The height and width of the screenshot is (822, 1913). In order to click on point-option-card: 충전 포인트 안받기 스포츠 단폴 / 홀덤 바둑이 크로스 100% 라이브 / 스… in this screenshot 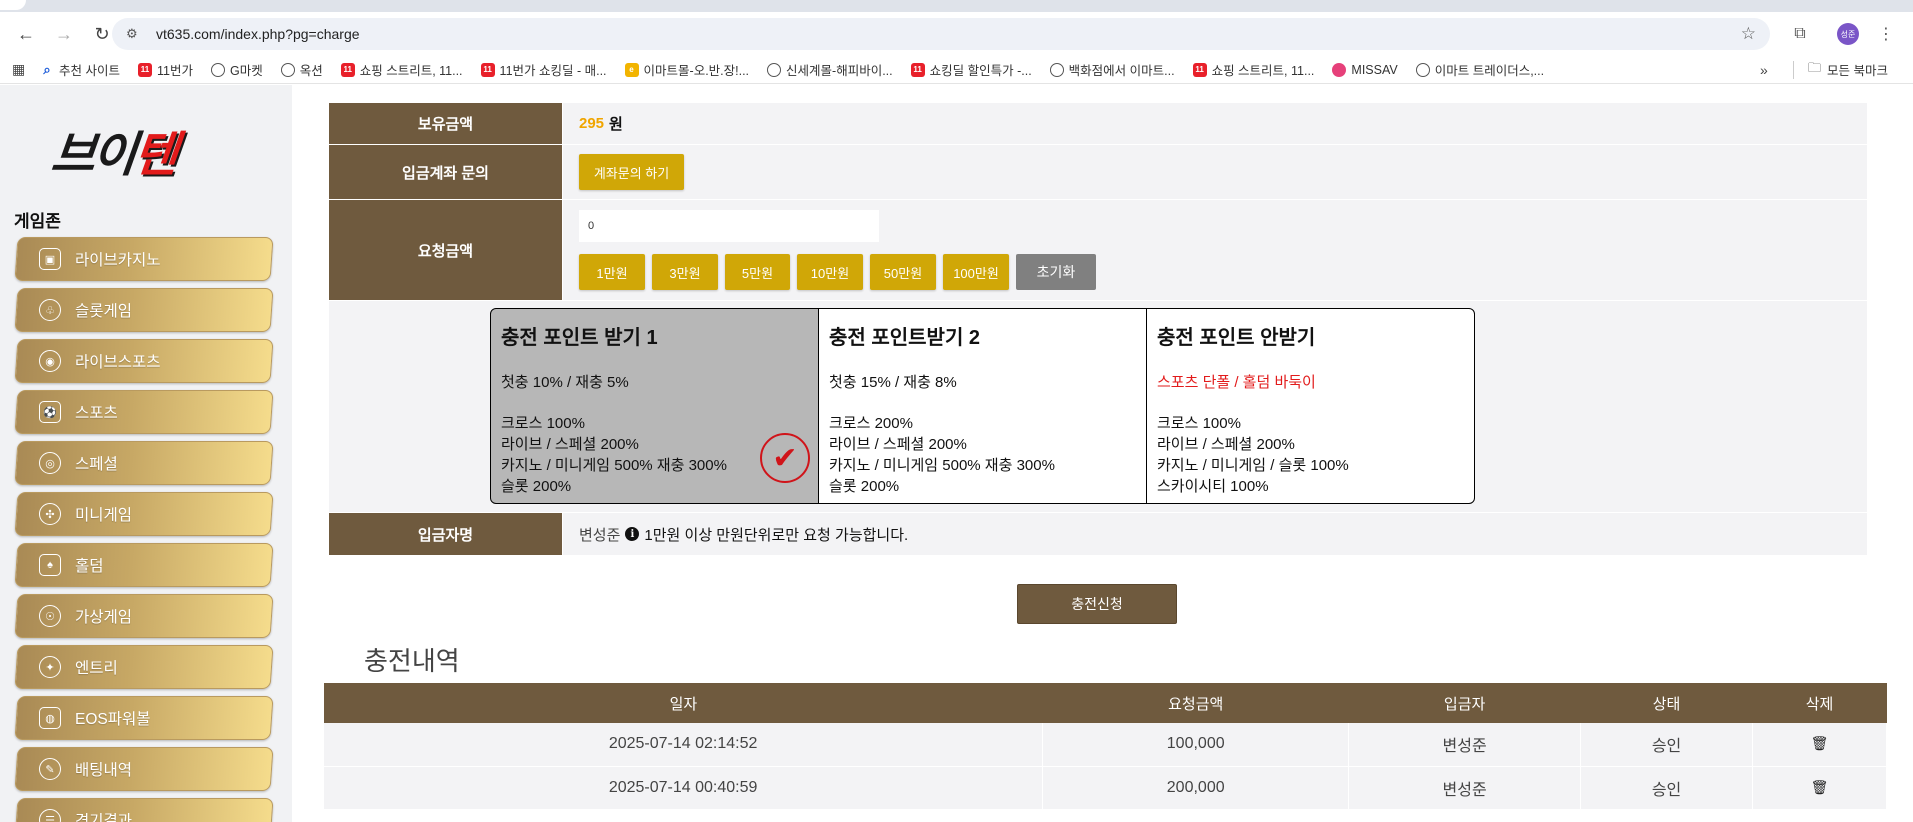, I will do `click(1310, 406)`.